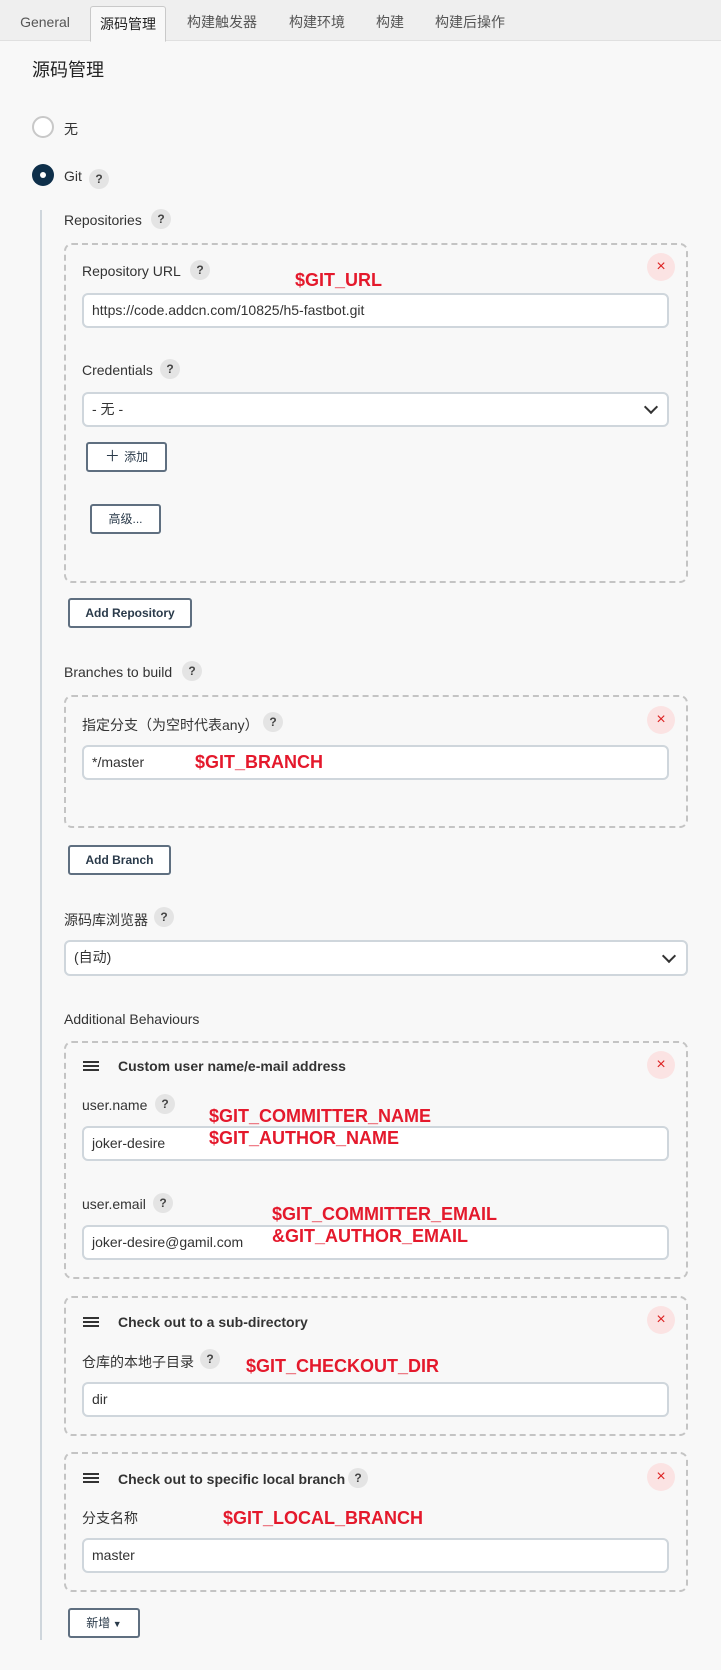 This screenshot has height=1670, width=721. Describe the element at coordinates (320, 1116) in the screenshot. I see `git-committer-name-annotation: $GIT_COMMITTER_NAME` at that location.